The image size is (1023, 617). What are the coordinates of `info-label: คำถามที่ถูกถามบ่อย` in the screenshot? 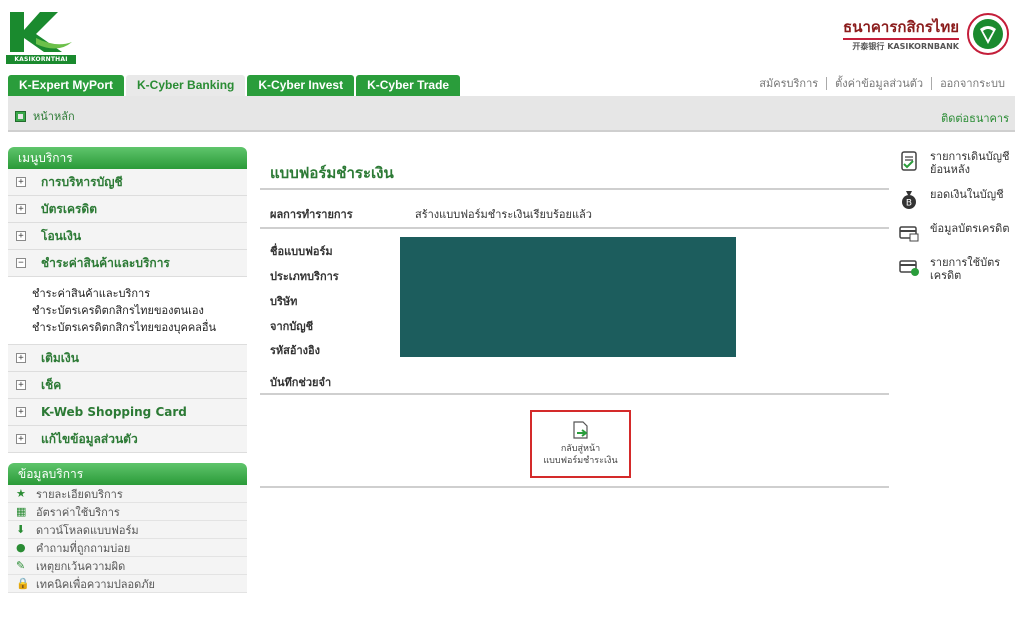 It's located at (83, 548).